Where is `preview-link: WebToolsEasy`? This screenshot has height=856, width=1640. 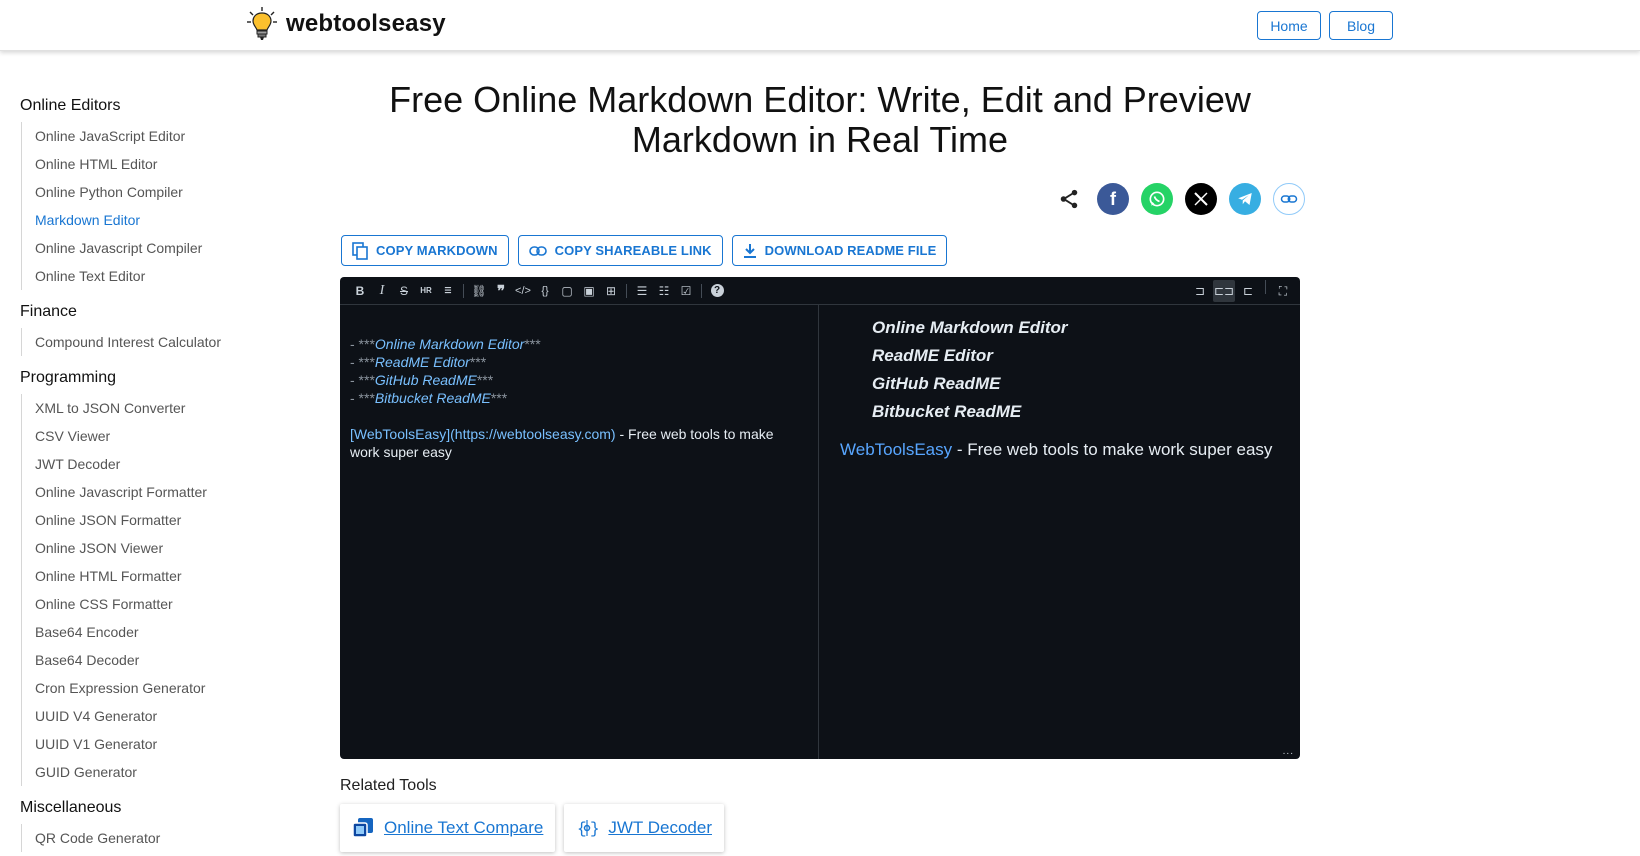 preview-link: WebToolsEasy is located at coordinates (896, 449).